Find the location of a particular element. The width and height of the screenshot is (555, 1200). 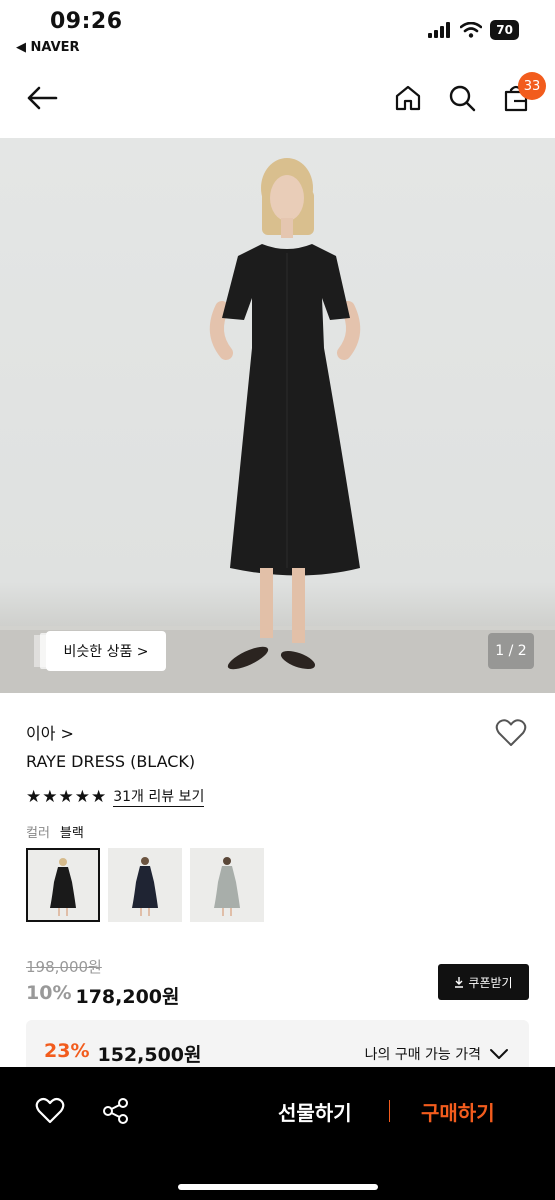

original-price: 198,000원 is located at coordinates (64, 967).